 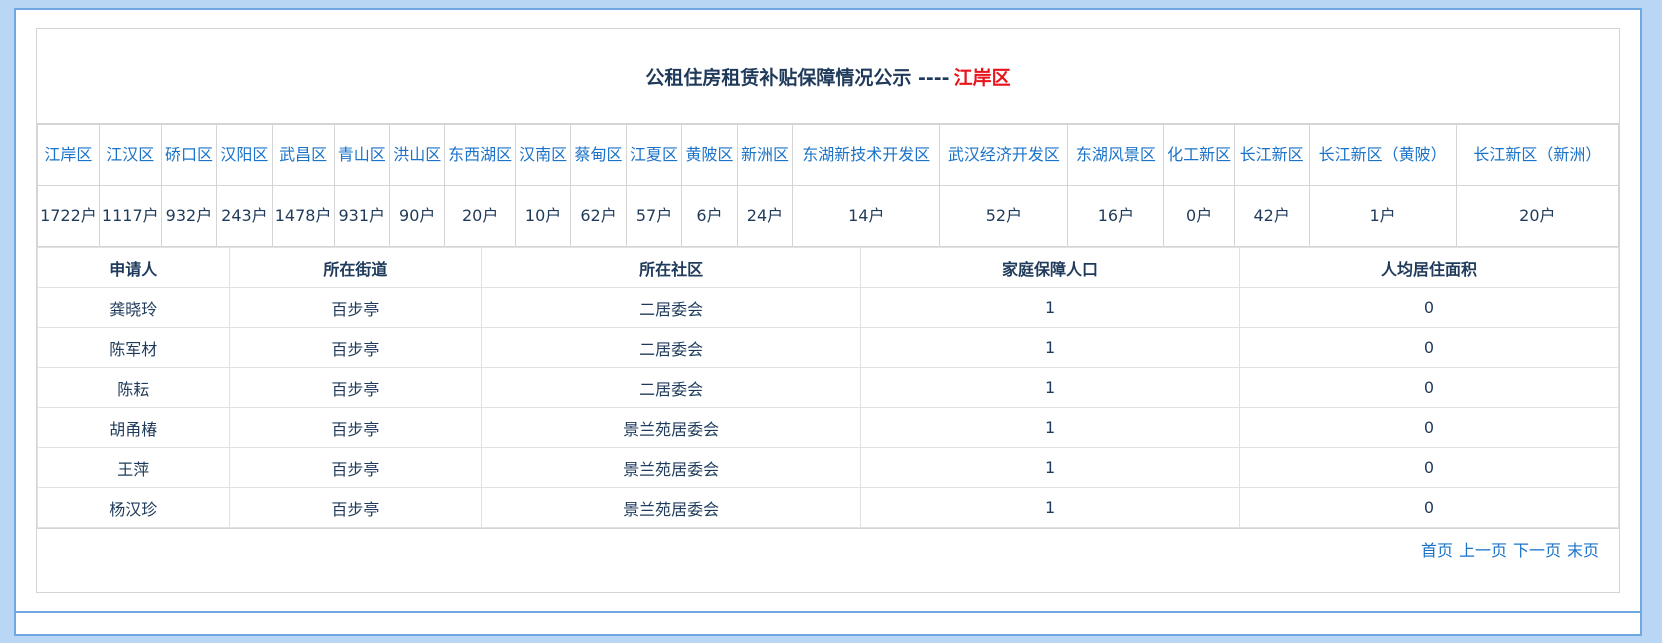 I want to click on column-header: 所在街道, so click(x=355, y=267).